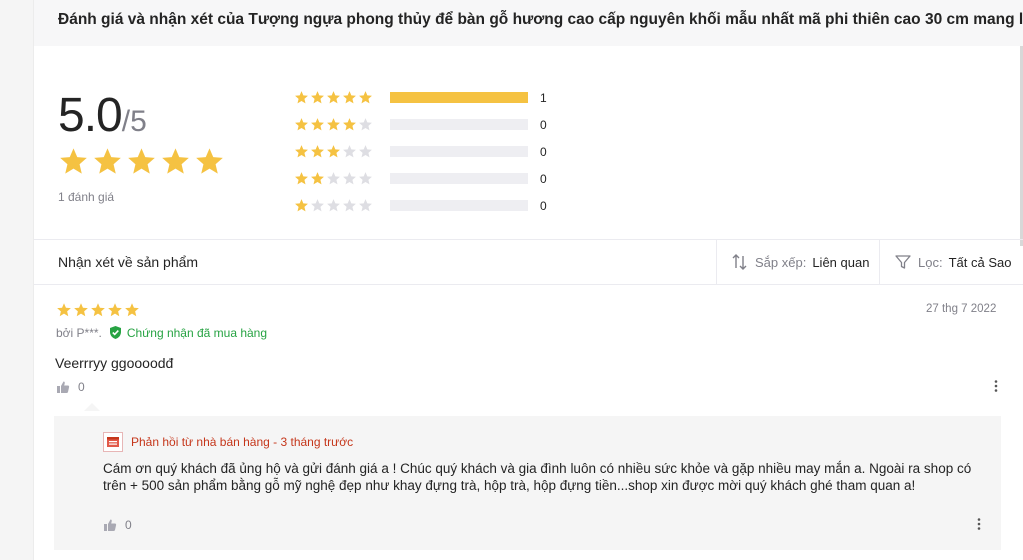 This screenshot has height=560, width=1023. What do you see at coordinates (242, 442) in the screenshot?
I see `seller-reply-title: Phản hồi từ nhà bán hàng - 3 tháng trước` at bounding box center [242, 442].